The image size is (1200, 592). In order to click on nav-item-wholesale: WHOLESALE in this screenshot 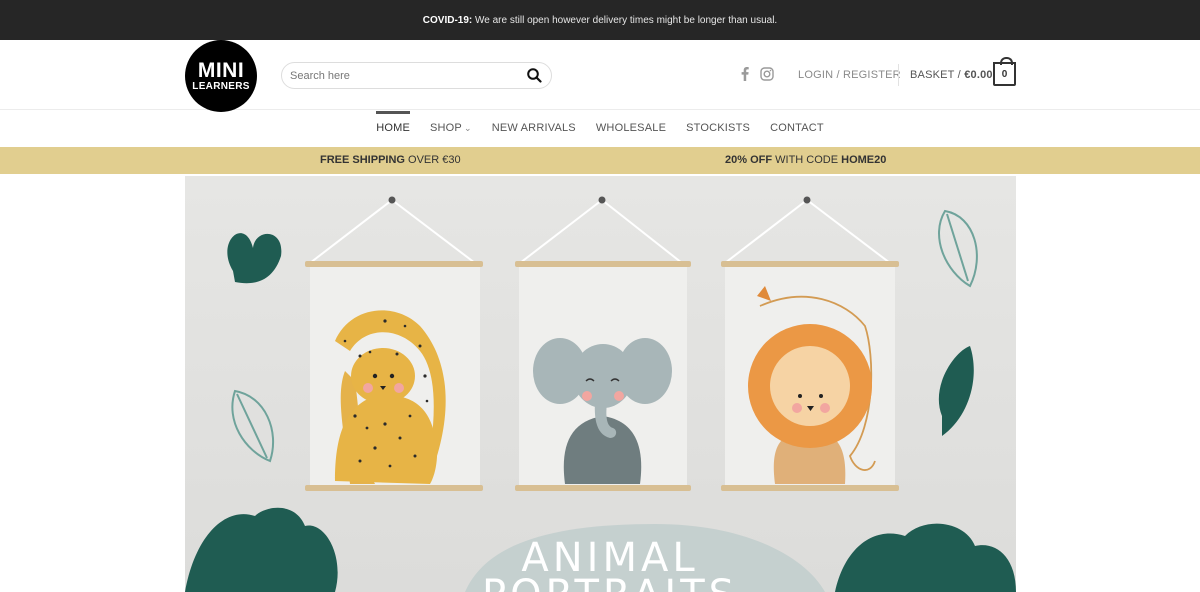, I will do `click(631, 128)`.